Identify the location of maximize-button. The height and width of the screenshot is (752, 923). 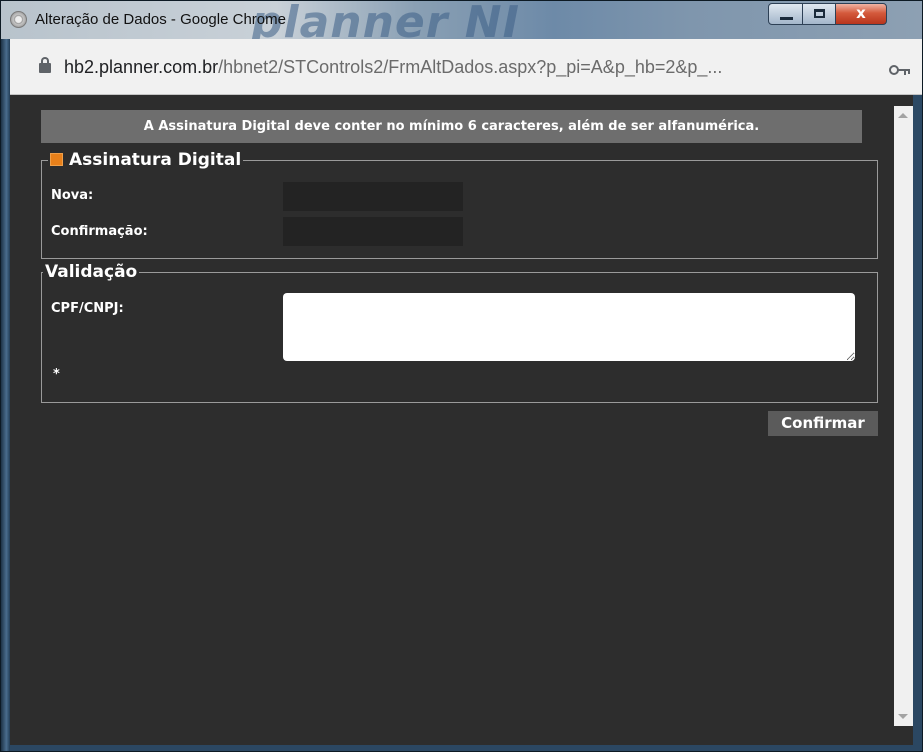
(819, 14).